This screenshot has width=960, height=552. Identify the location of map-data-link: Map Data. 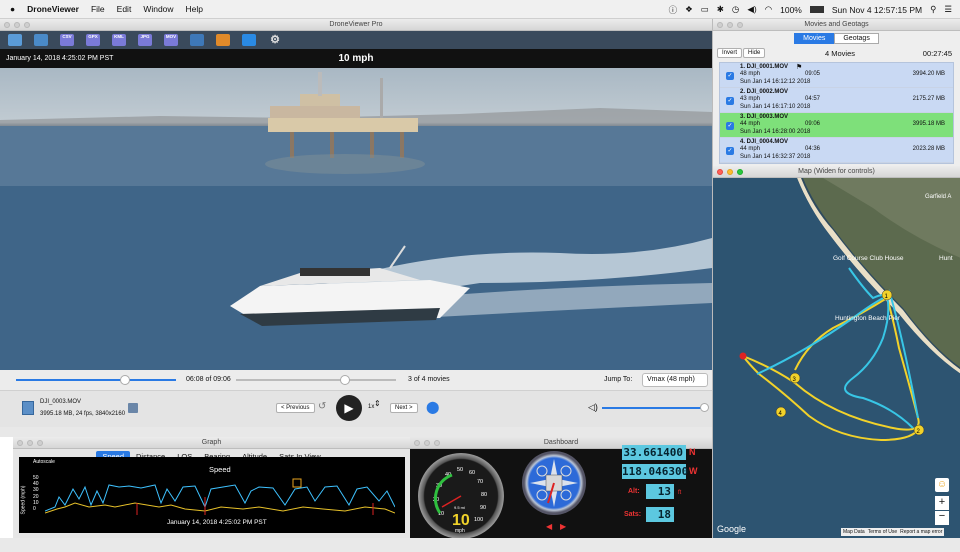
(854, 532).